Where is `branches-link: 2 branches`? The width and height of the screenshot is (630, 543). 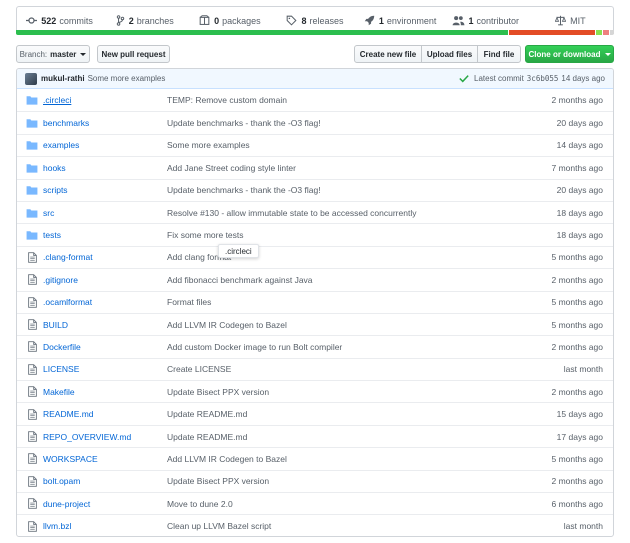
branches-link: 2 branches is located at coordinates (144, 20).